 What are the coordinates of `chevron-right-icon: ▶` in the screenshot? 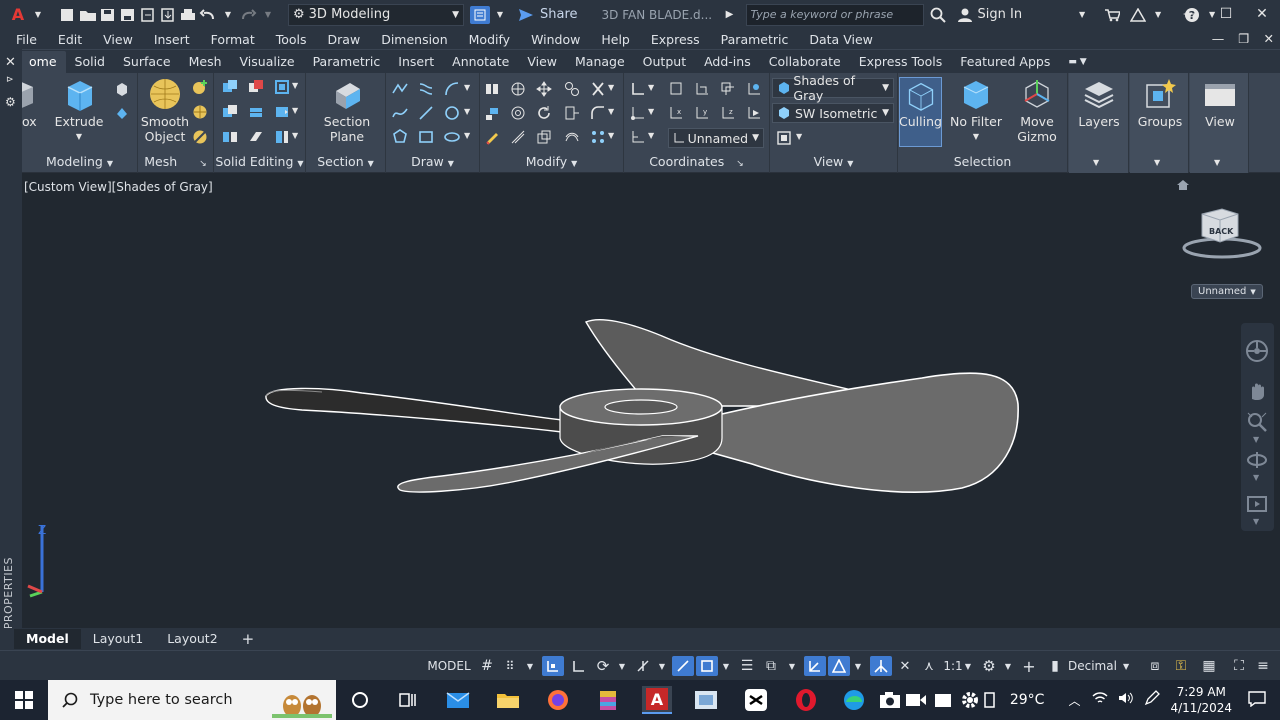 It's located at (730, 15).